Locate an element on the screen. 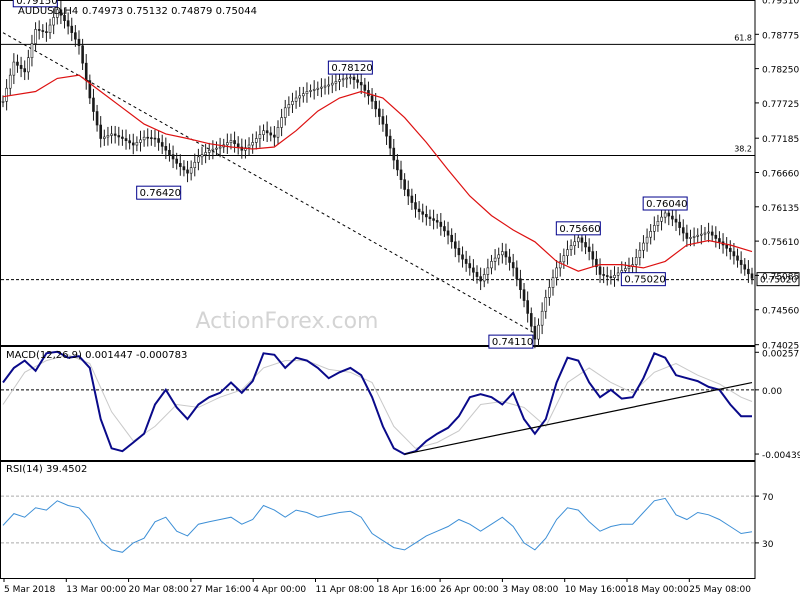  price-label: 0.74110 is located at coordinates (512, 342).